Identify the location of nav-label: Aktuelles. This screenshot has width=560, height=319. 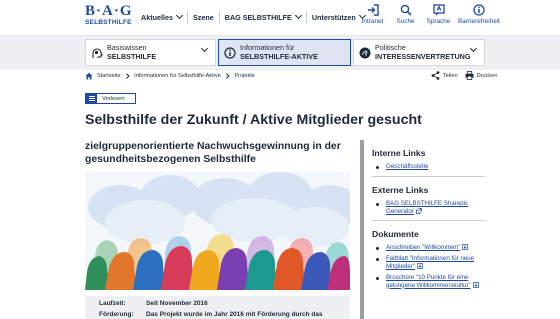
(157, 17).